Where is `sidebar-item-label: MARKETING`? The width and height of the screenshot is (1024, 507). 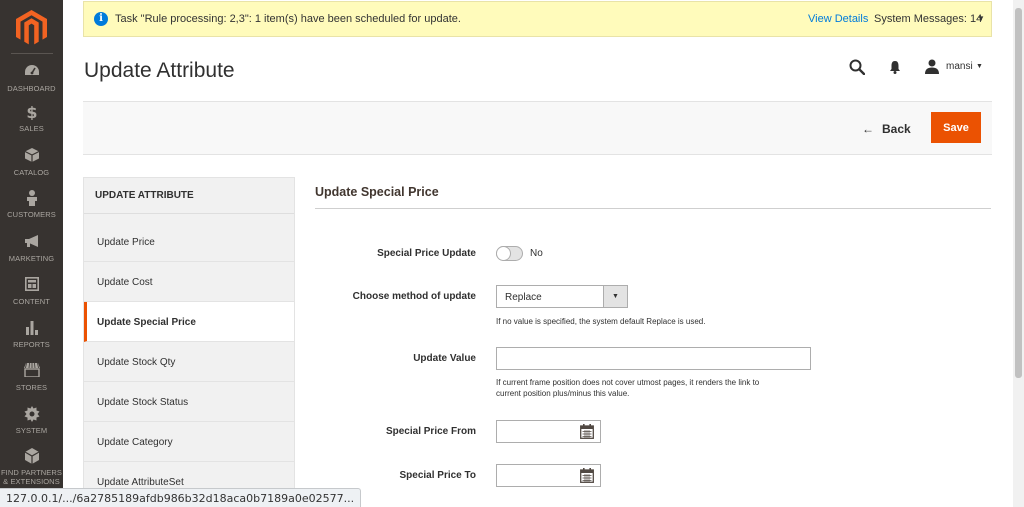 sidebar-item-label: MARKETING is located at coordinates (31, 258).